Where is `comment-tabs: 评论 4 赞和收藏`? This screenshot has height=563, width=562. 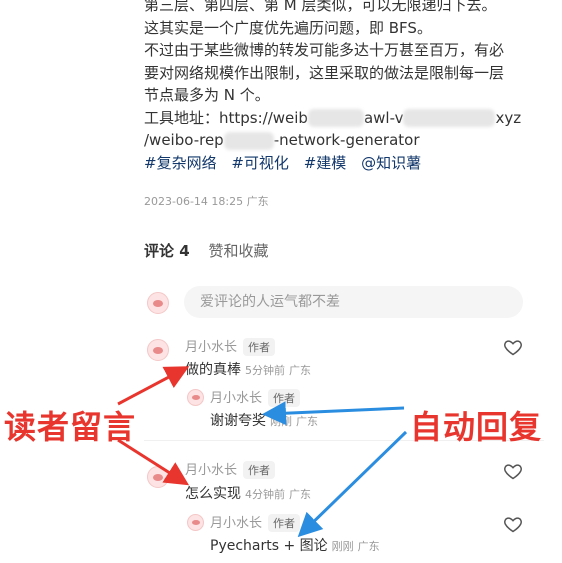
comment-tabs: 评论 4 赞和收藏 is located at coordinates (206, 250).